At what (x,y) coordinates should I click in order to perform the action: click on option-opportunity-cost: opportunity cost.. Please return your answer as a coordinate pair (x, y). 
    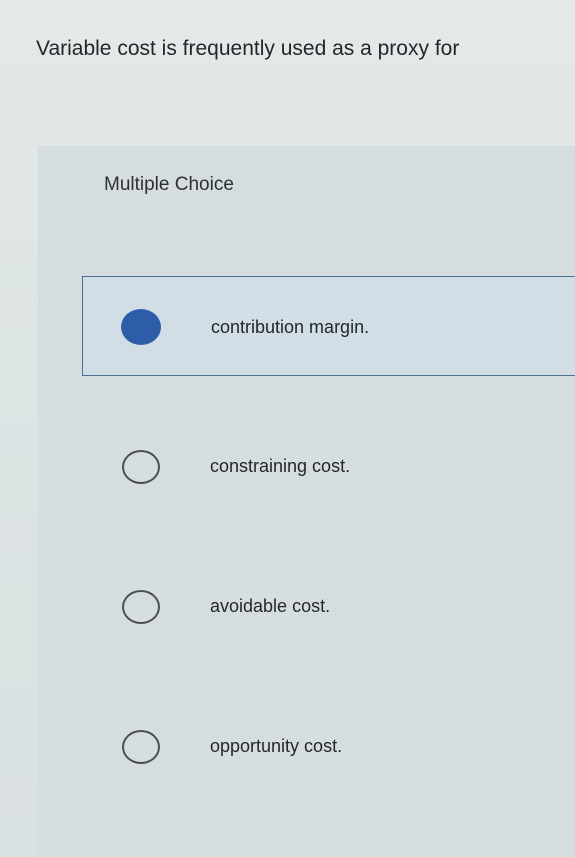
    Looking at the image, I should click on (328, 748).